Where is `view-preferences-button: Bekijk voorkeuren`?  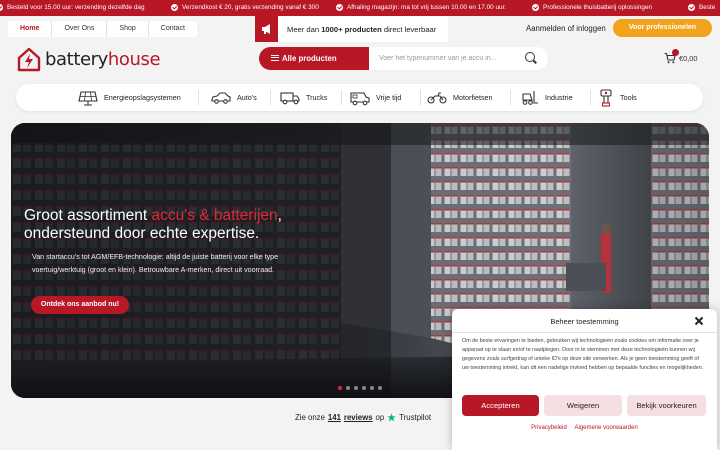 view-preferences-button: Bekijk voorkeuren is located at coordinates (666, 405).